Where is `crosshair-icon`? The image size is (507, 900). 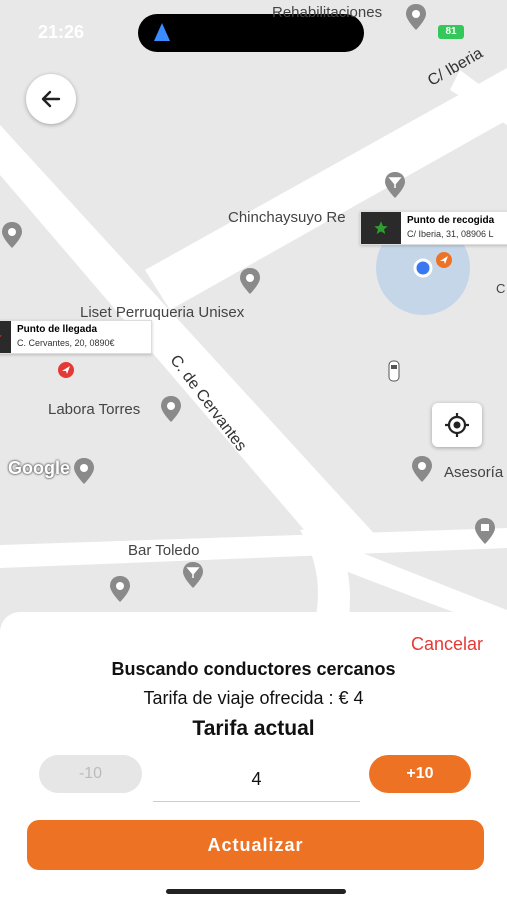 crosshair-icon is located at coordinates (457, 425).